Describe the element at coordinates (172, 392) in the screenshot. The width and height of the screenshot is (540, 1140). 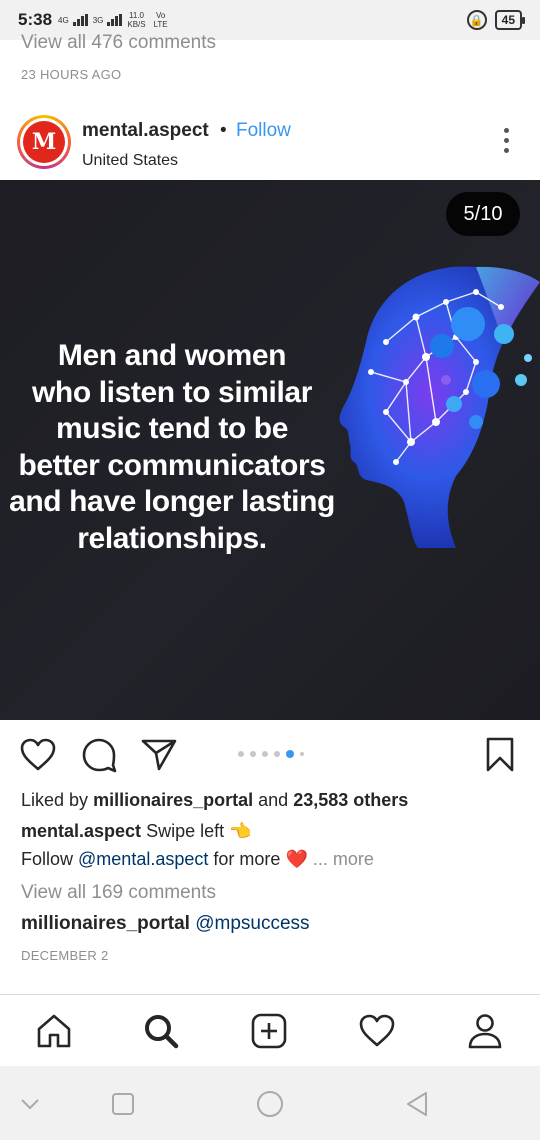
I see `image-quote-line: who listen to similar` at that location.